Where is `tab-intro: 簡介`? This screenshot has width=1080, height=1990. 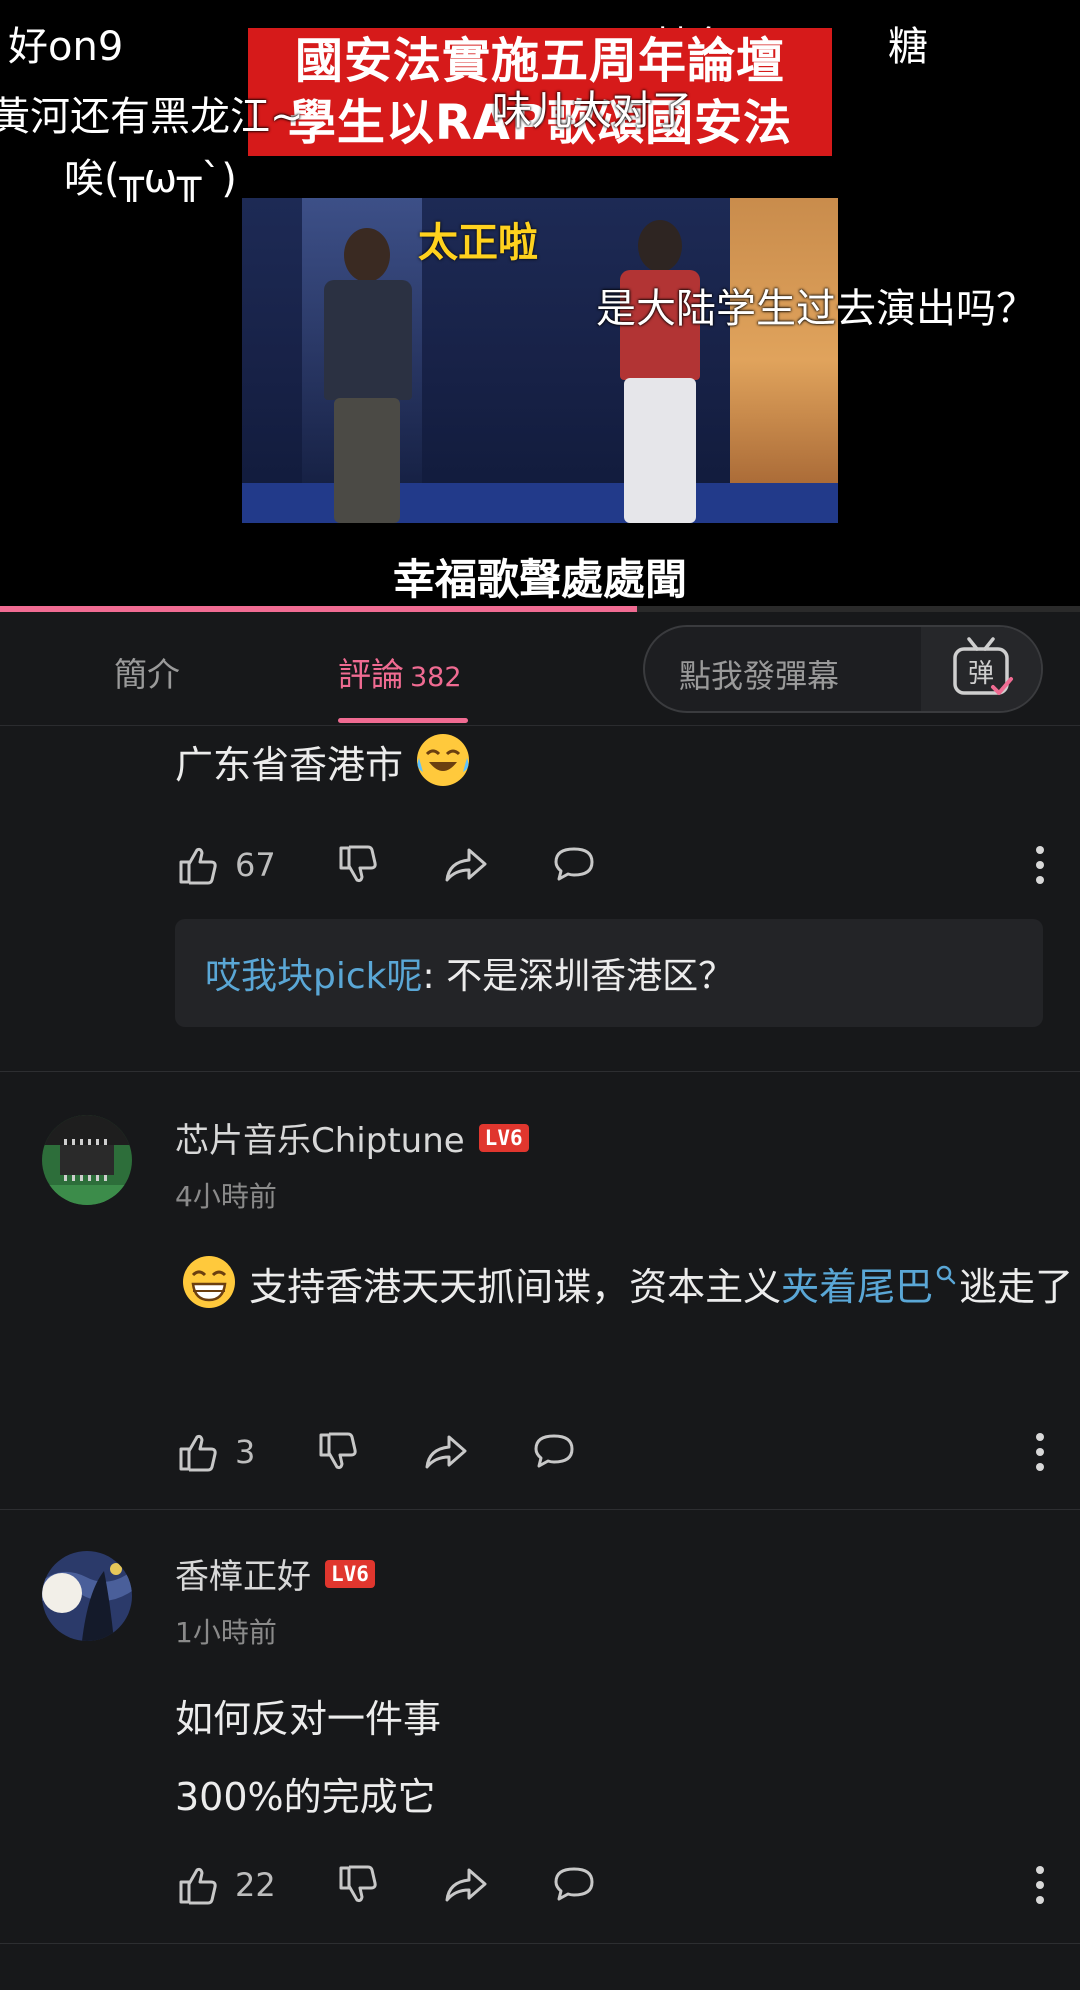
tab-intro: 簡介 is located at coordinates (147, 672).